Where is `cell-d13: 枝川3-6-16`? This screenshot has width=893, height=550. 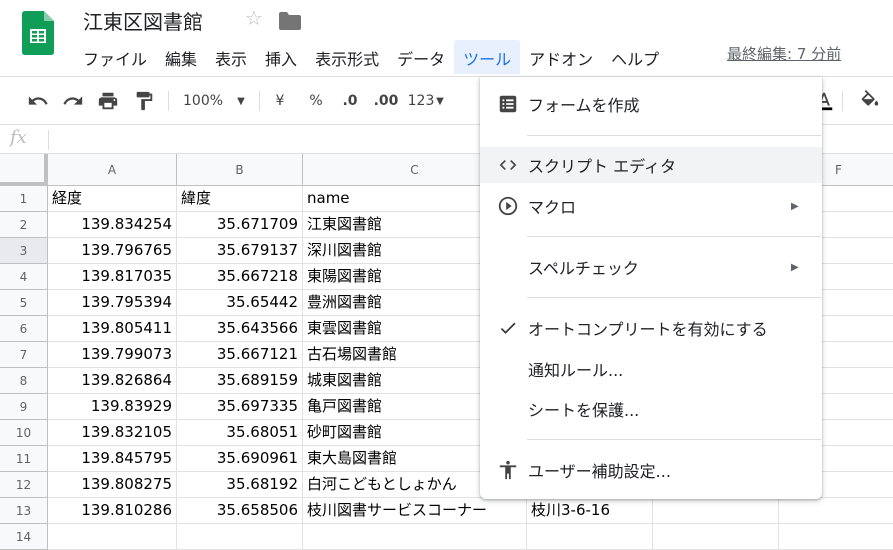 cell-d13: 枝川3-6-16 is located at coordinates (590, 511).